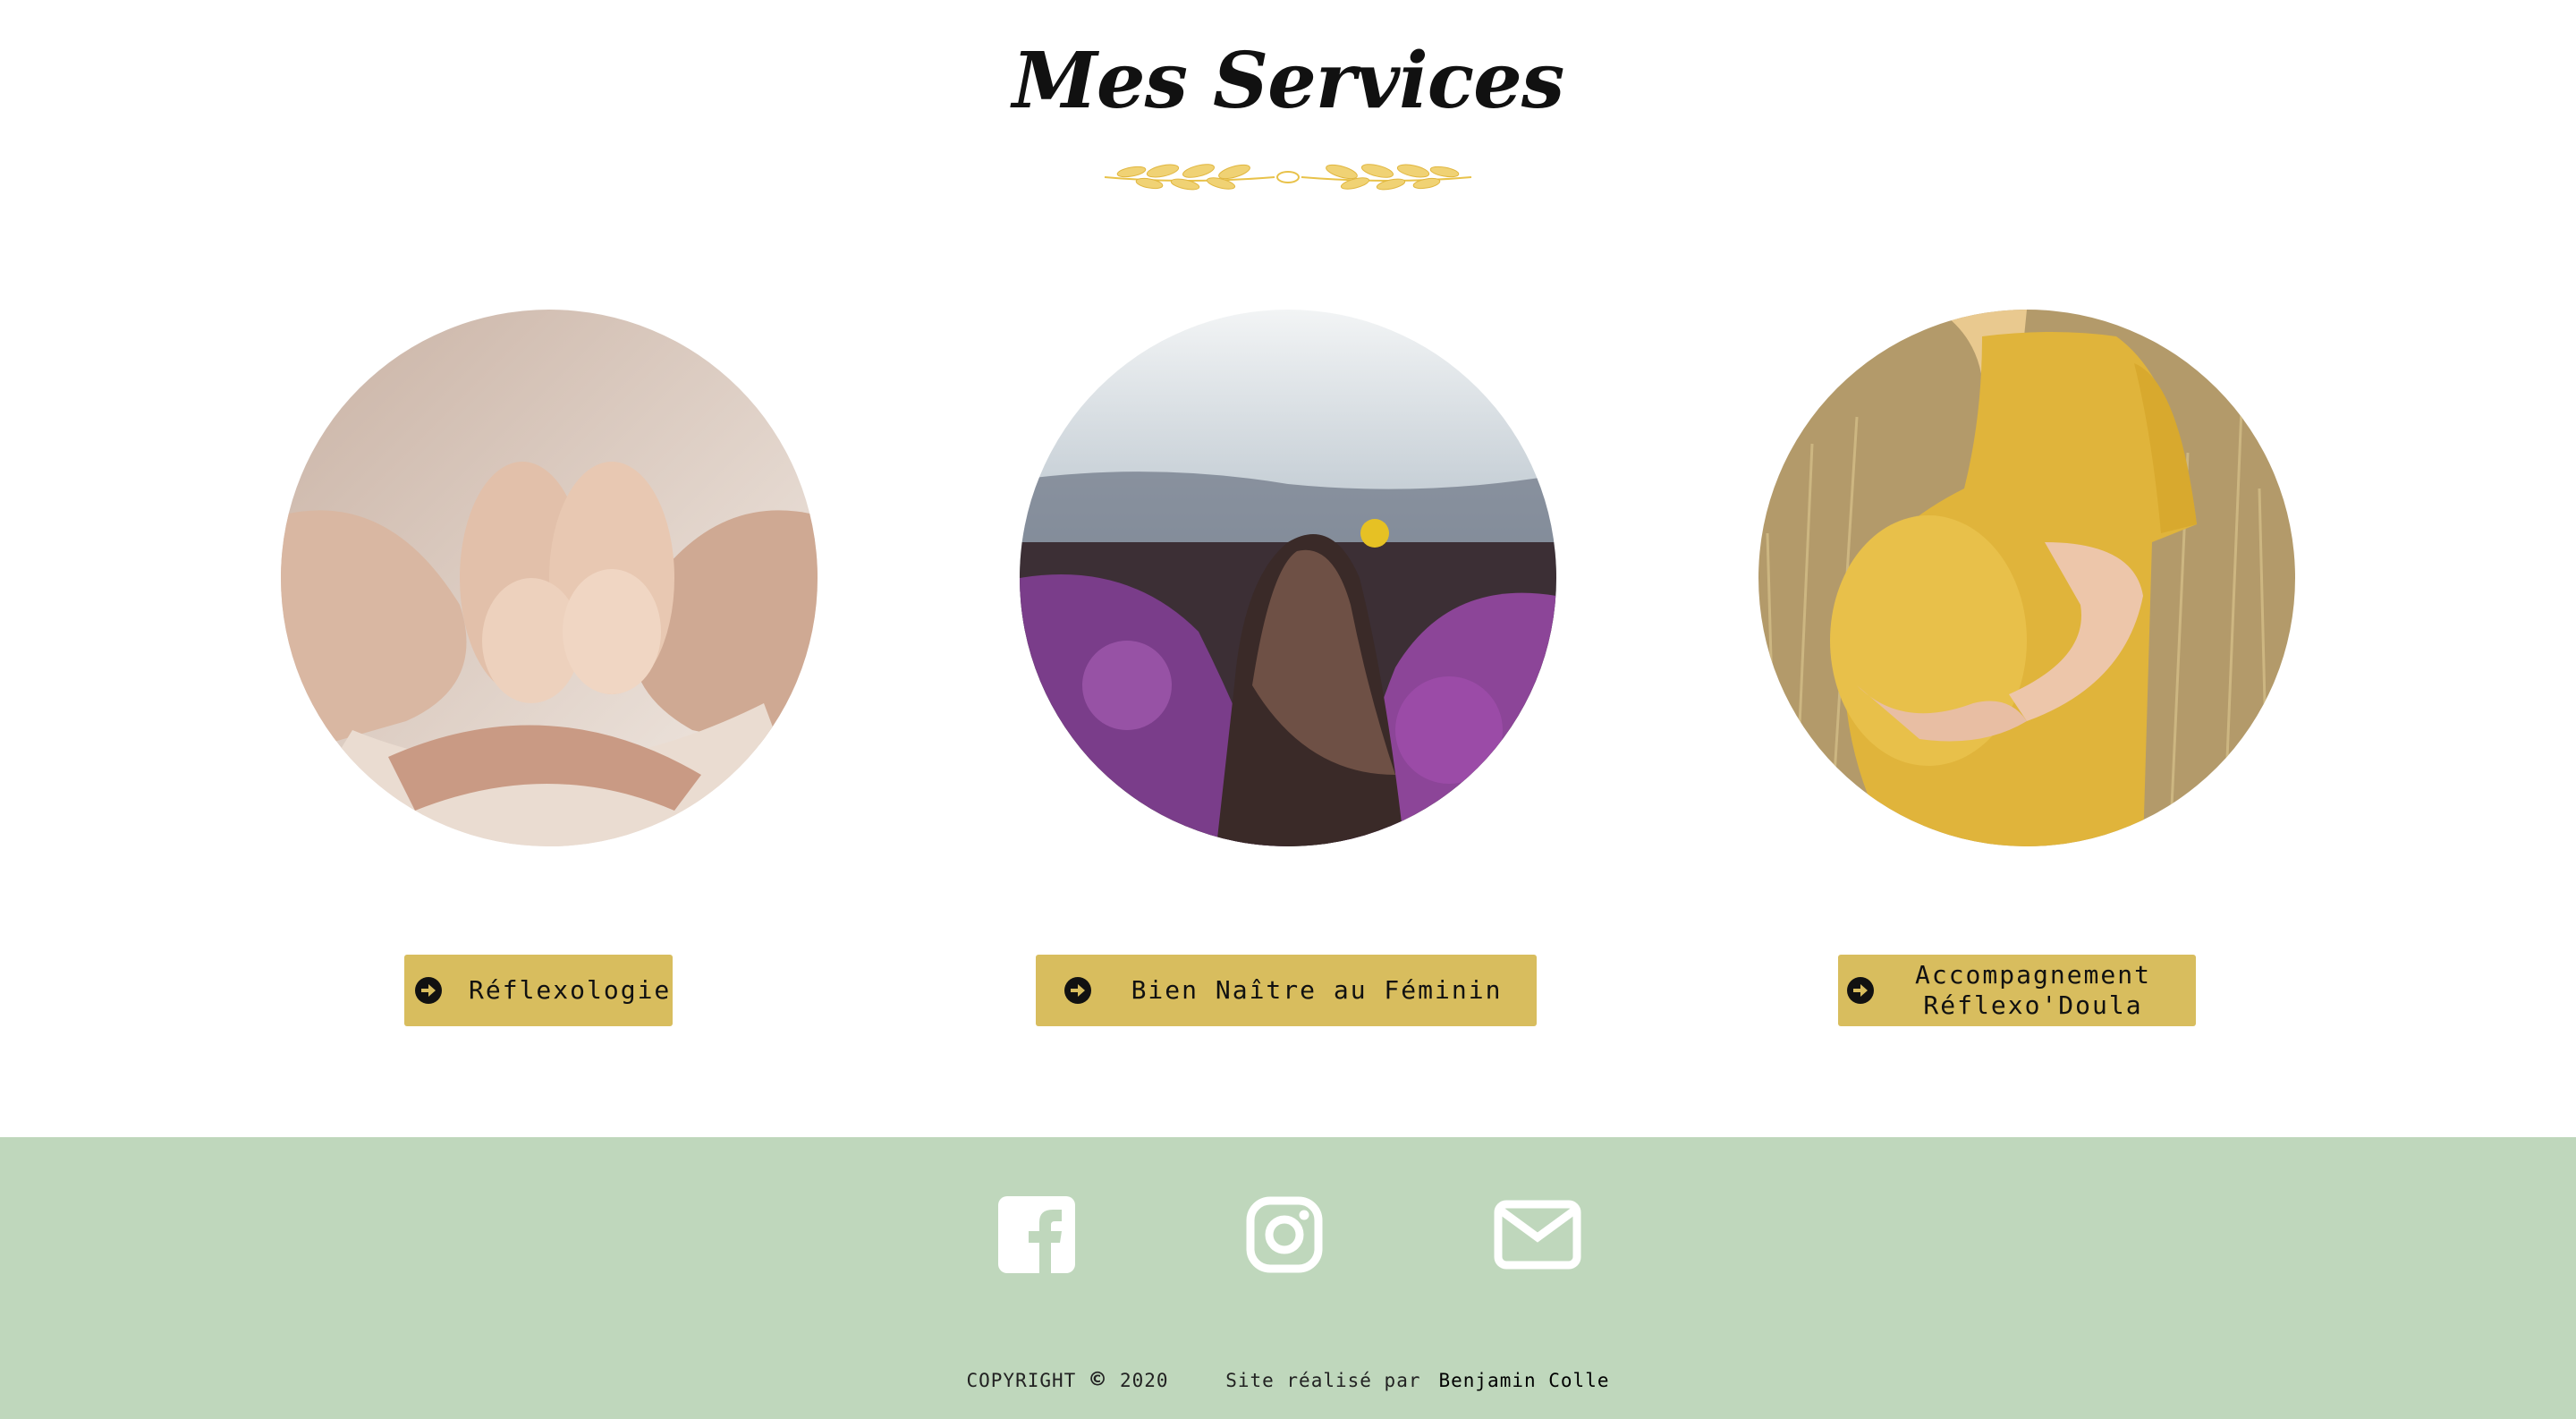 The height and width of the screenshot is (1419, 2576). I want to click on pregnant-woman-photo, so click(2026, 578).